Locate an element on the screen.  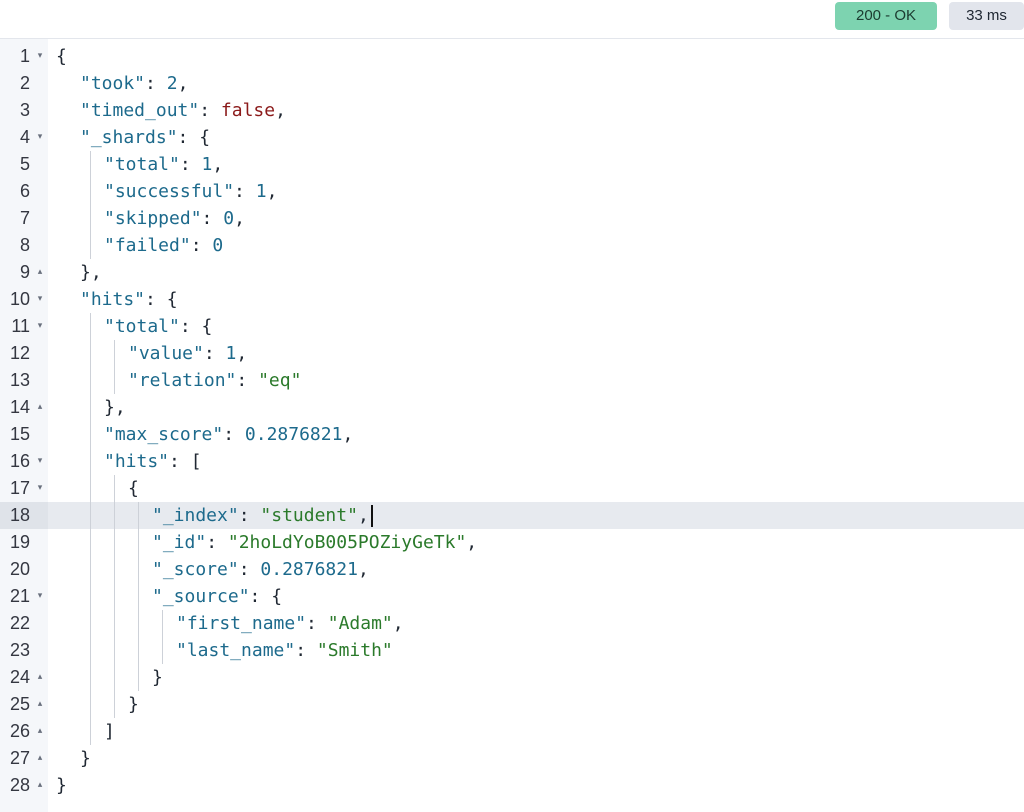
code-line: 26 ▴] is located at coordinates (512, 731).